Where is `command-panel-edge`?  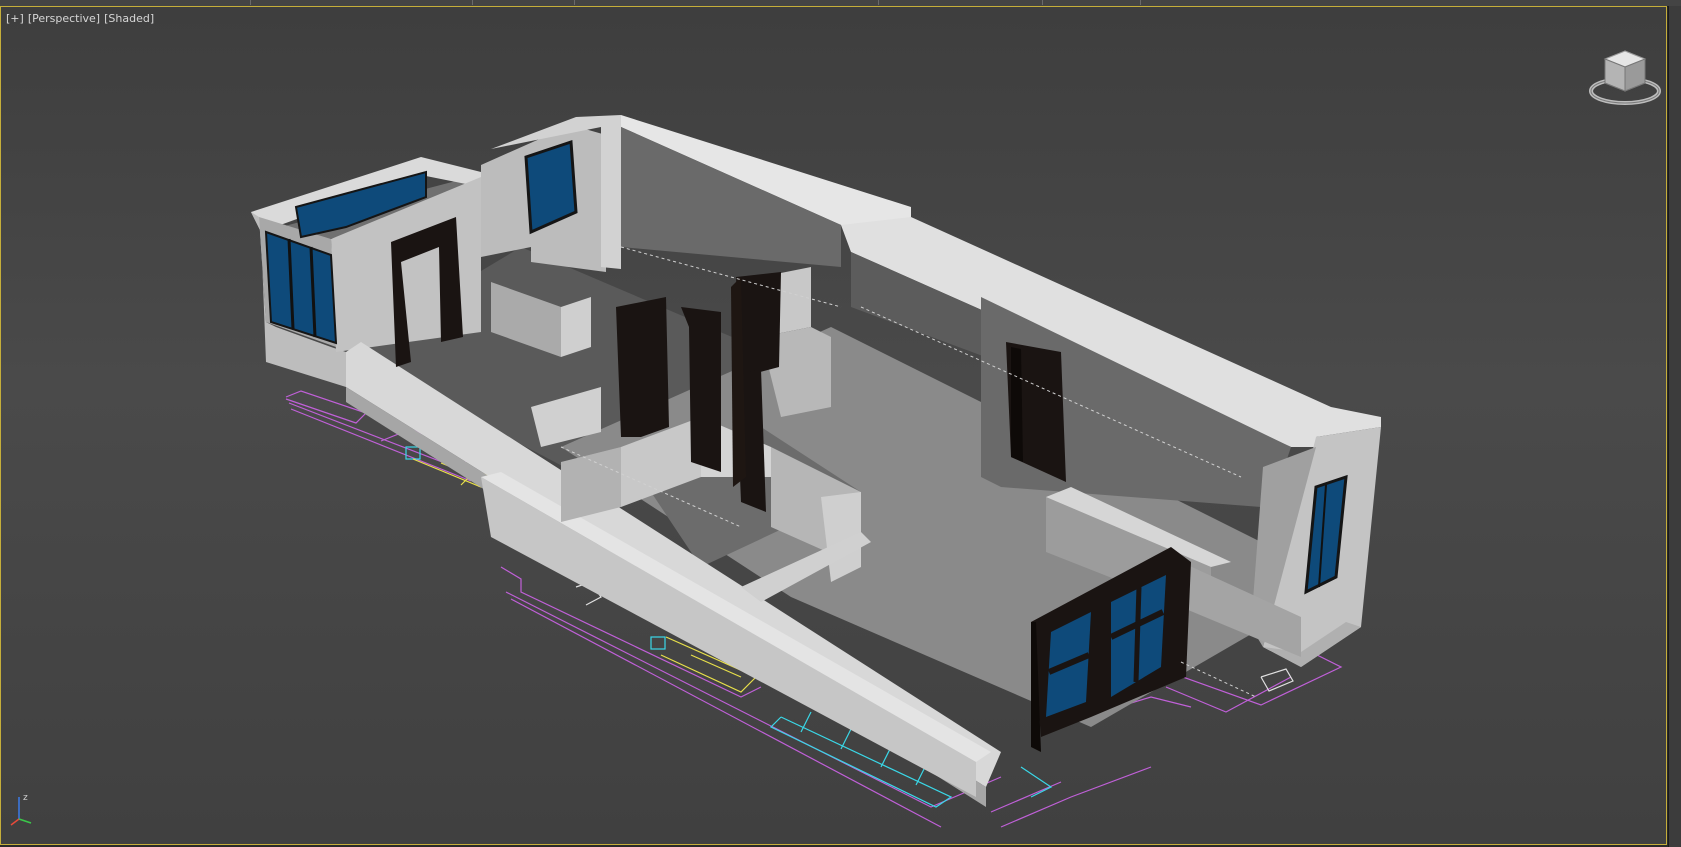 command-panel-edge is located at coordinates (1674, 426).